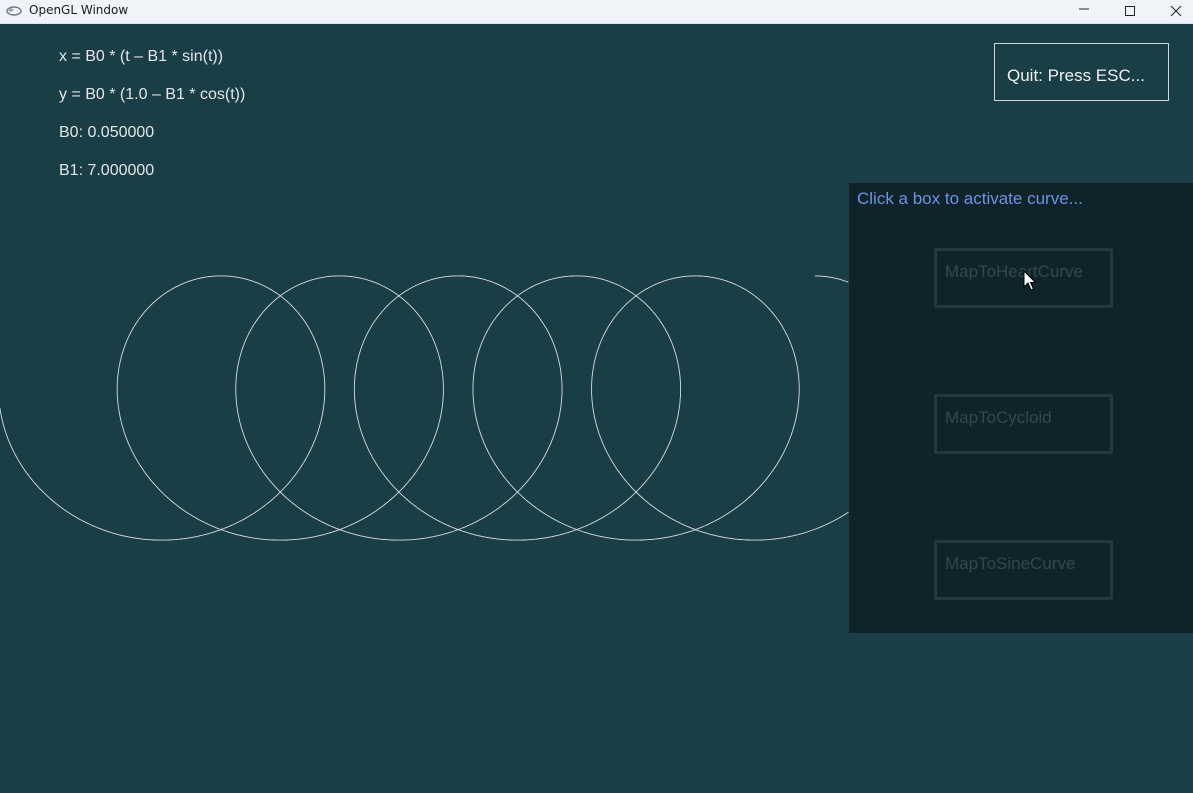  Describe the element at coordinates (14, 11) in the screenshot. I see `app-icon` at that location.